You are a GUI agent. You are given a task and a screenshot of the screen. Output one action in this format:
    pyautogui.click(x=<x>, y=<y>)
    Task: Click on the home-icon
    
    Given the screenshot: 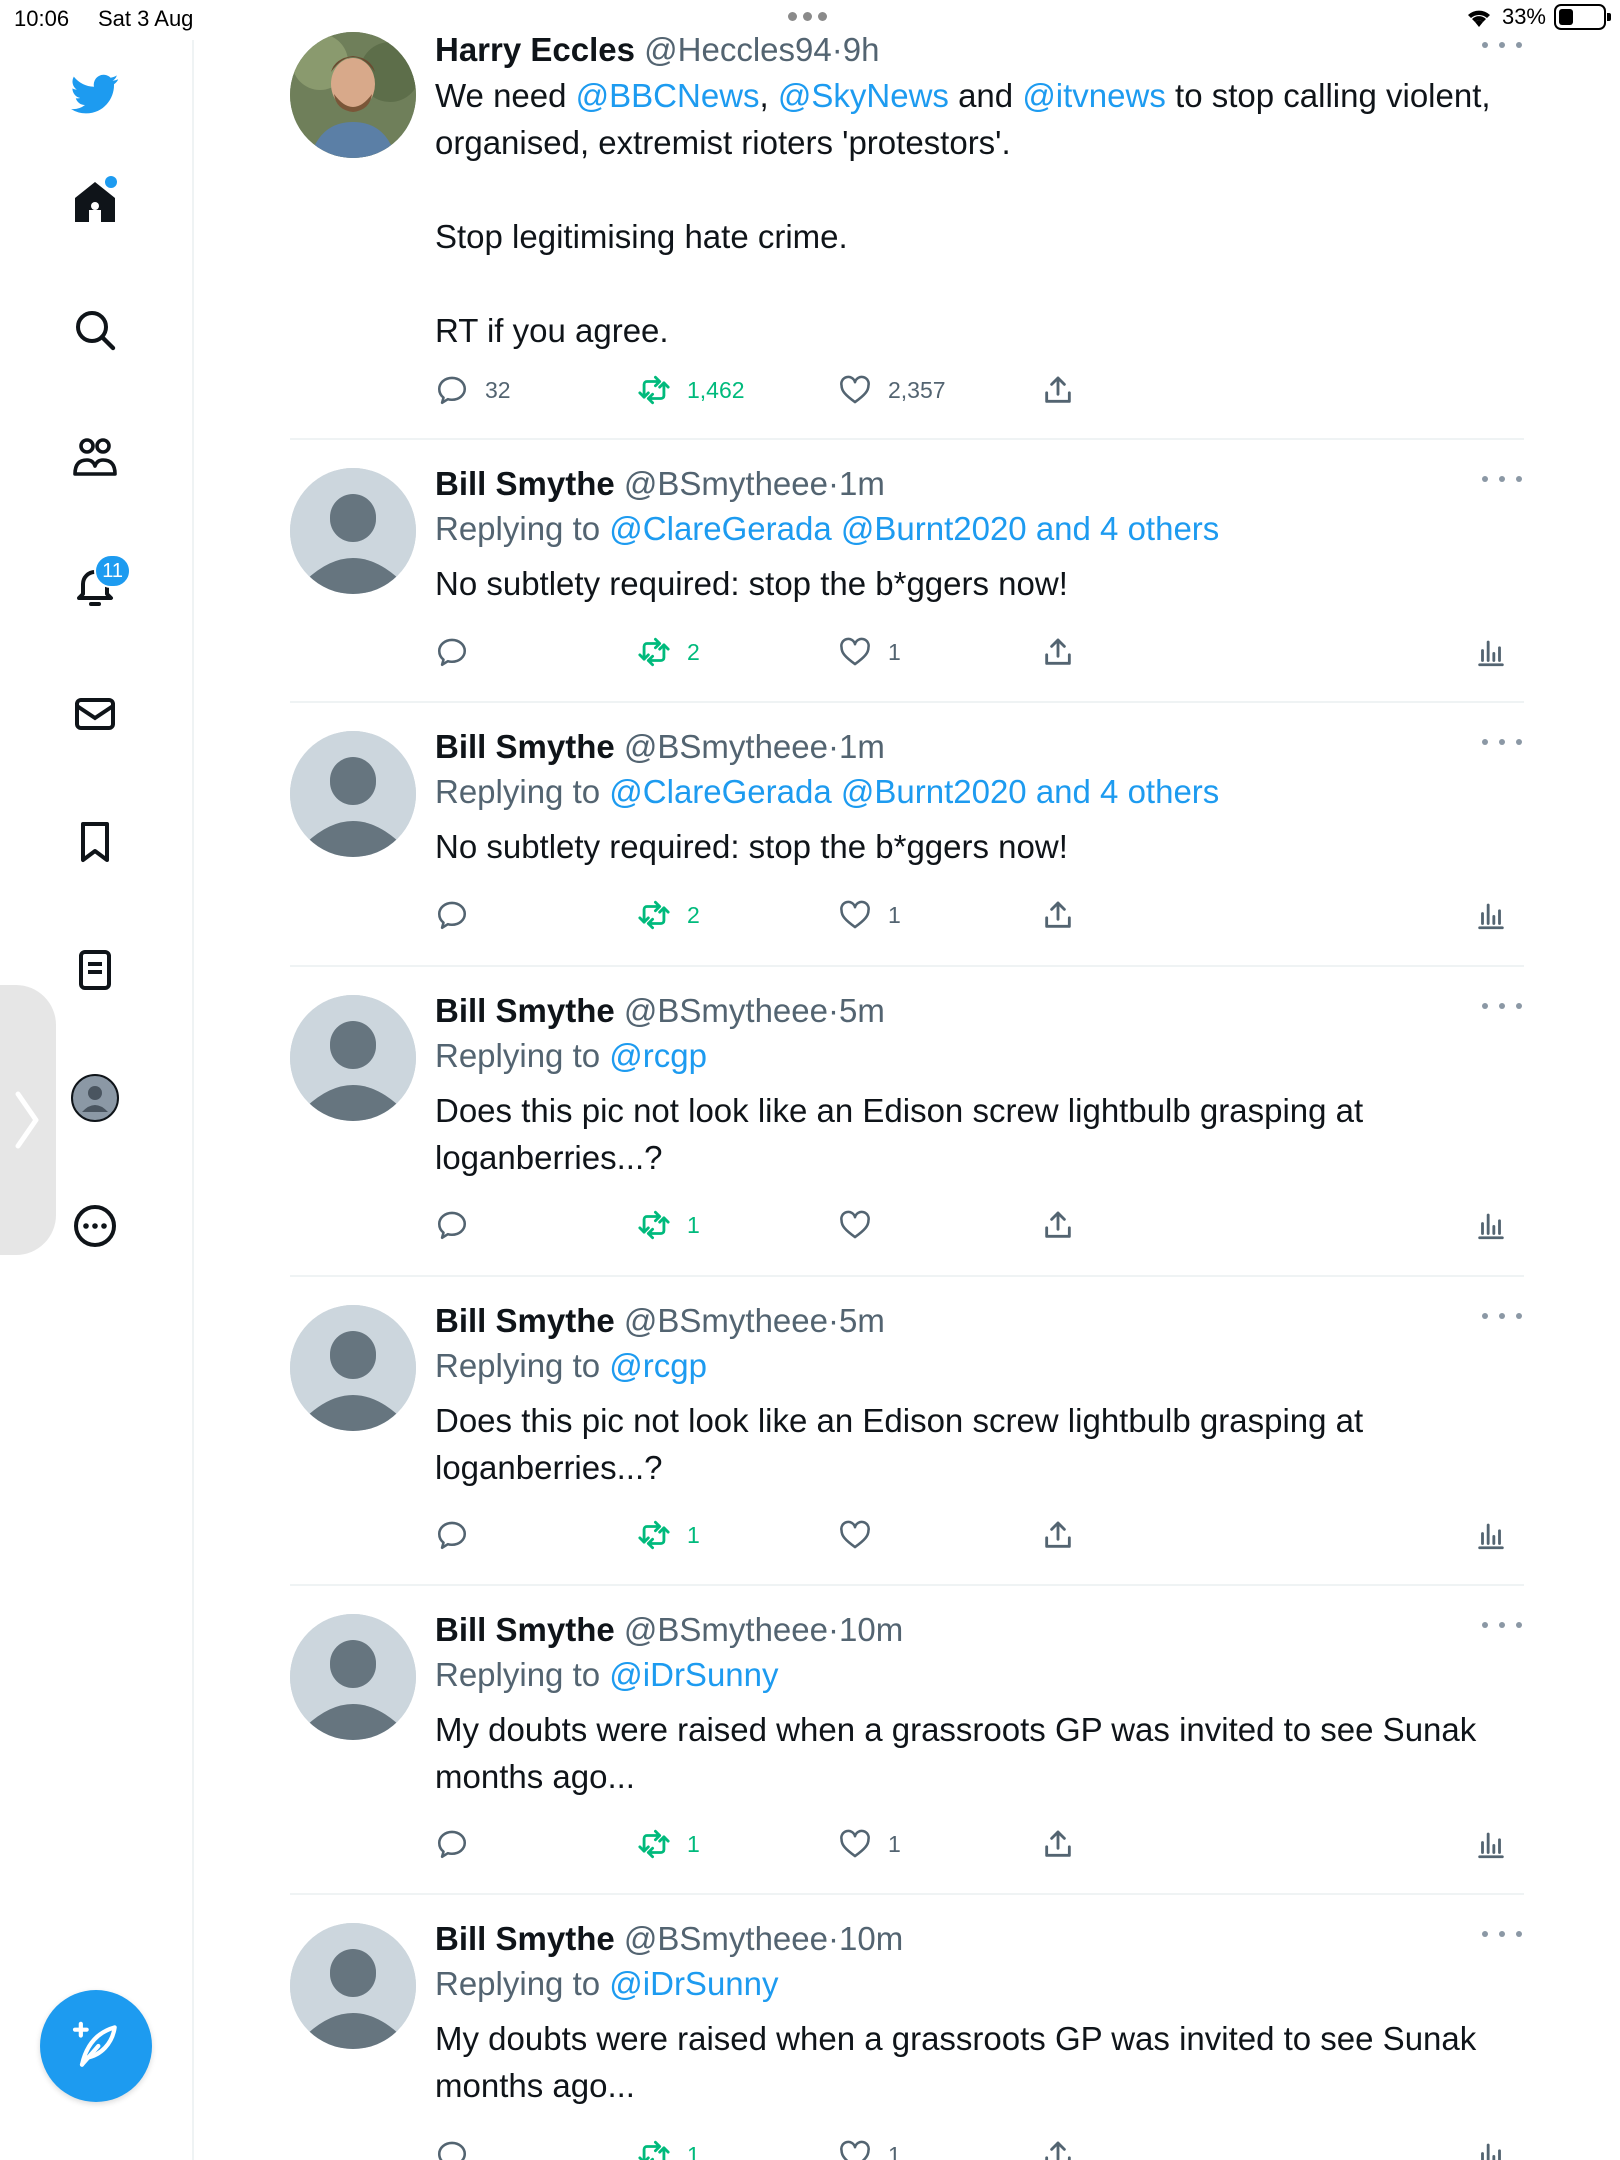 What is the action you would take?
    pyautogui.click(x=95, y=202)
    